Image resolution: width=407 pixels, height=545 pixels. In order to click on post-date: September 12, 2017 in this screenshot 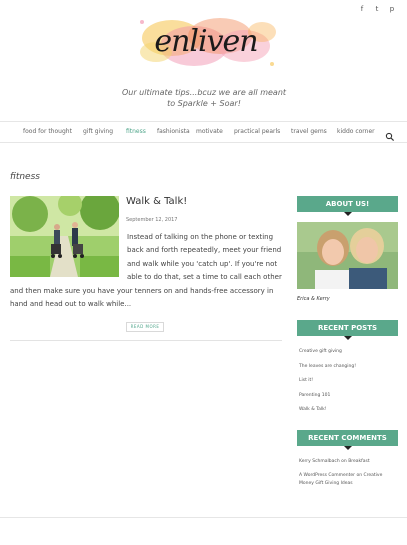, I will do `click(152, 220)`.